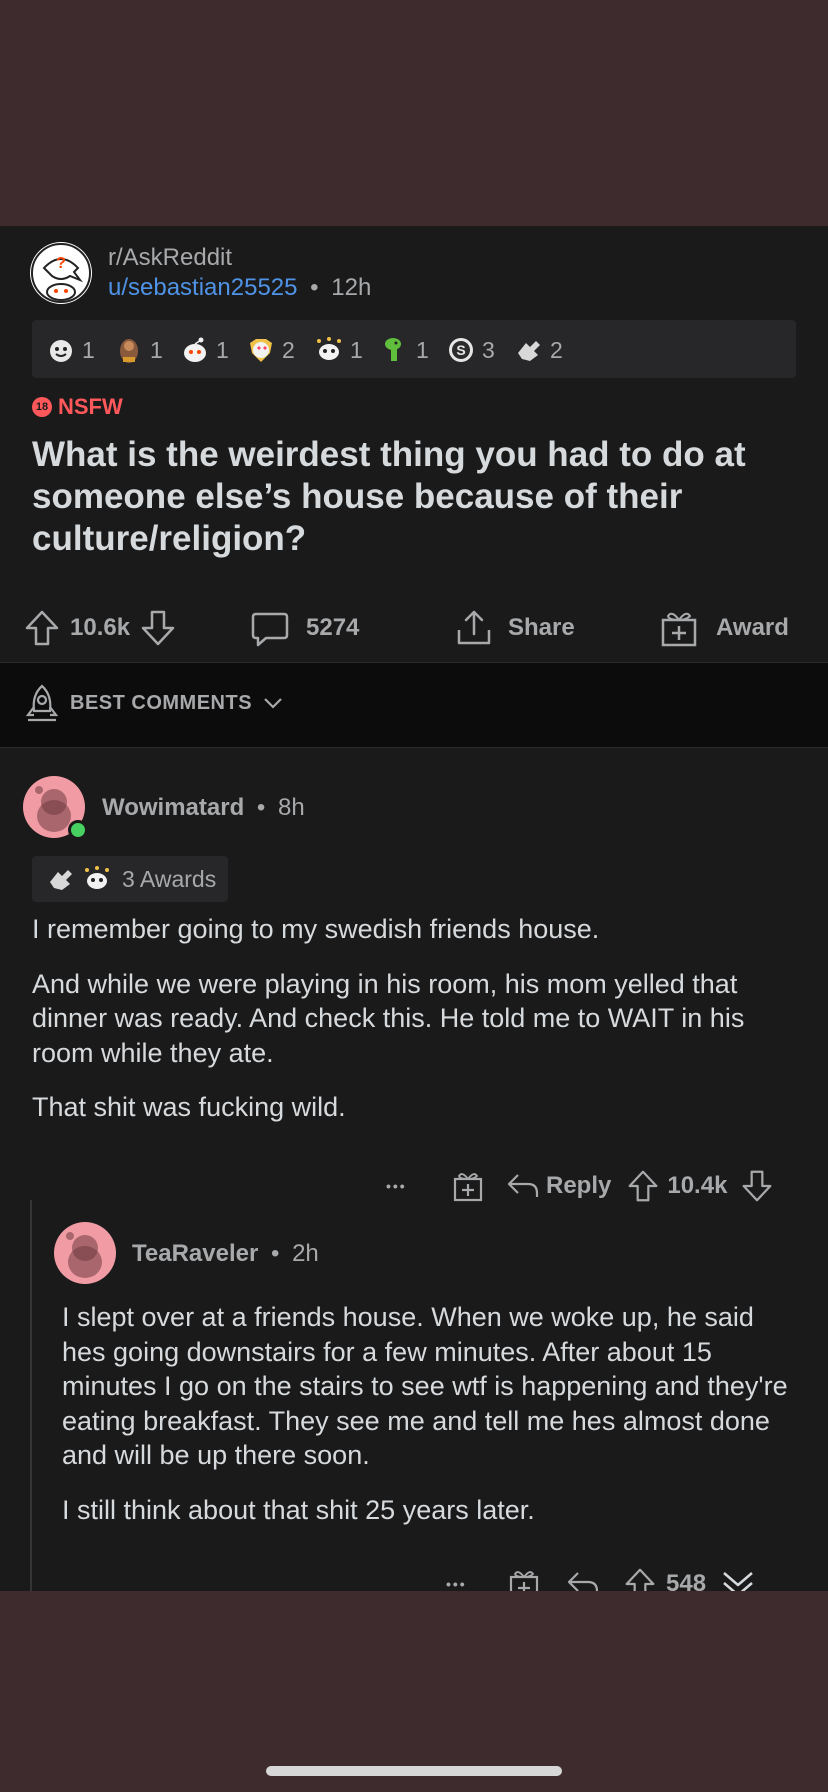  What do you see at coordinates (414, 628) in the screenshot?
I see `post-action-bar: 10.6k 5274 Share Award` at bounding box center [414, 628].